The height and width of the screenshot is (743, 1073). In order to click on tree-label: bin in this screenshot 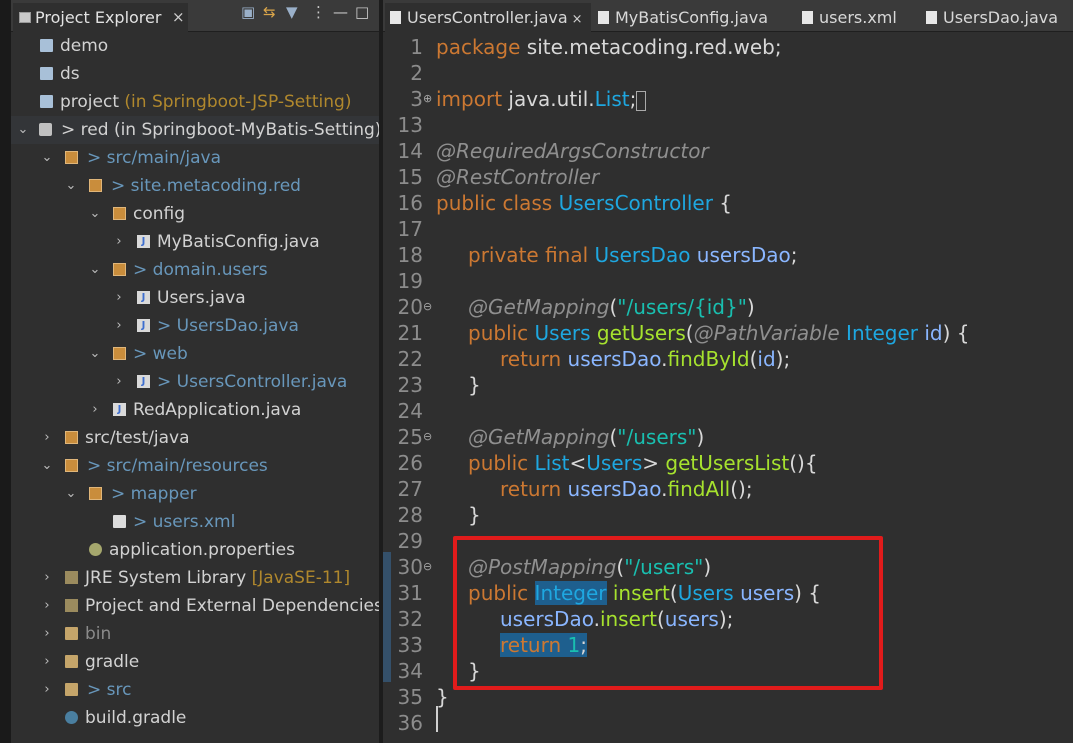, I will do `click(98, 634)`.